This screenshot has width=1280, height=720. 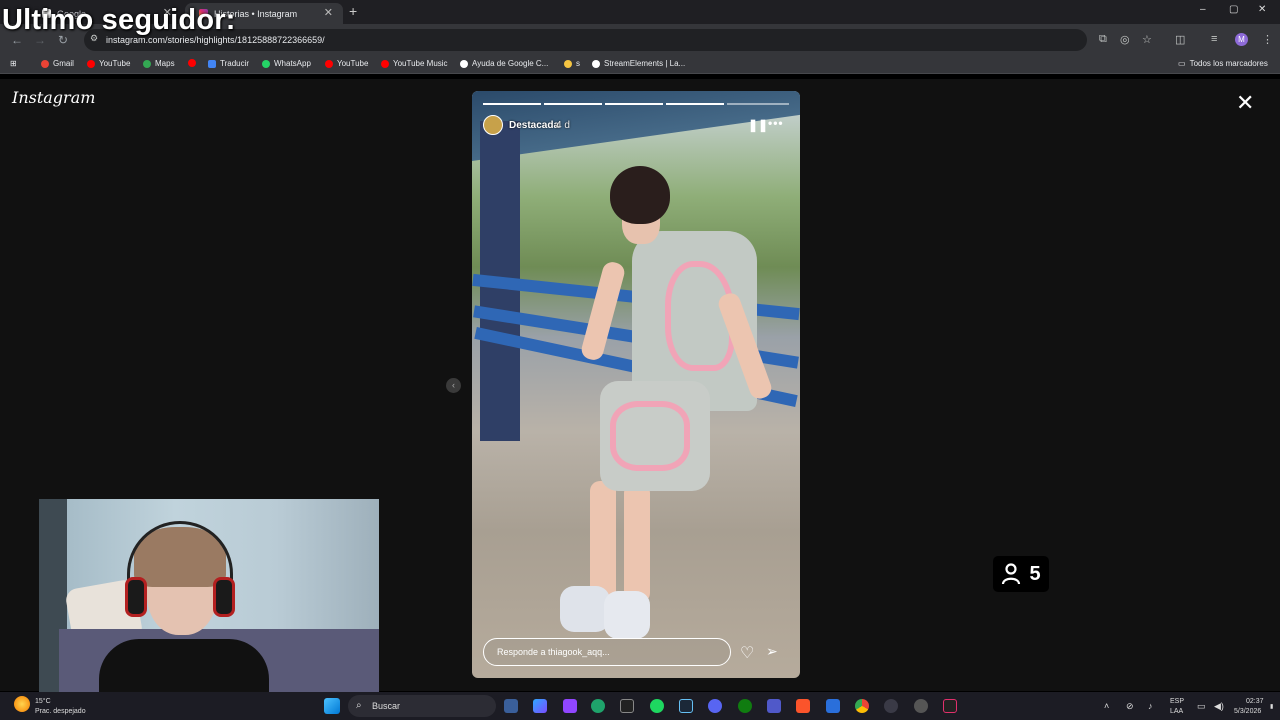 What do you see at coordinates (1271, 707) in the screenshot?
I see `notification-icon: ▮` at bounding box center [1271, 707].